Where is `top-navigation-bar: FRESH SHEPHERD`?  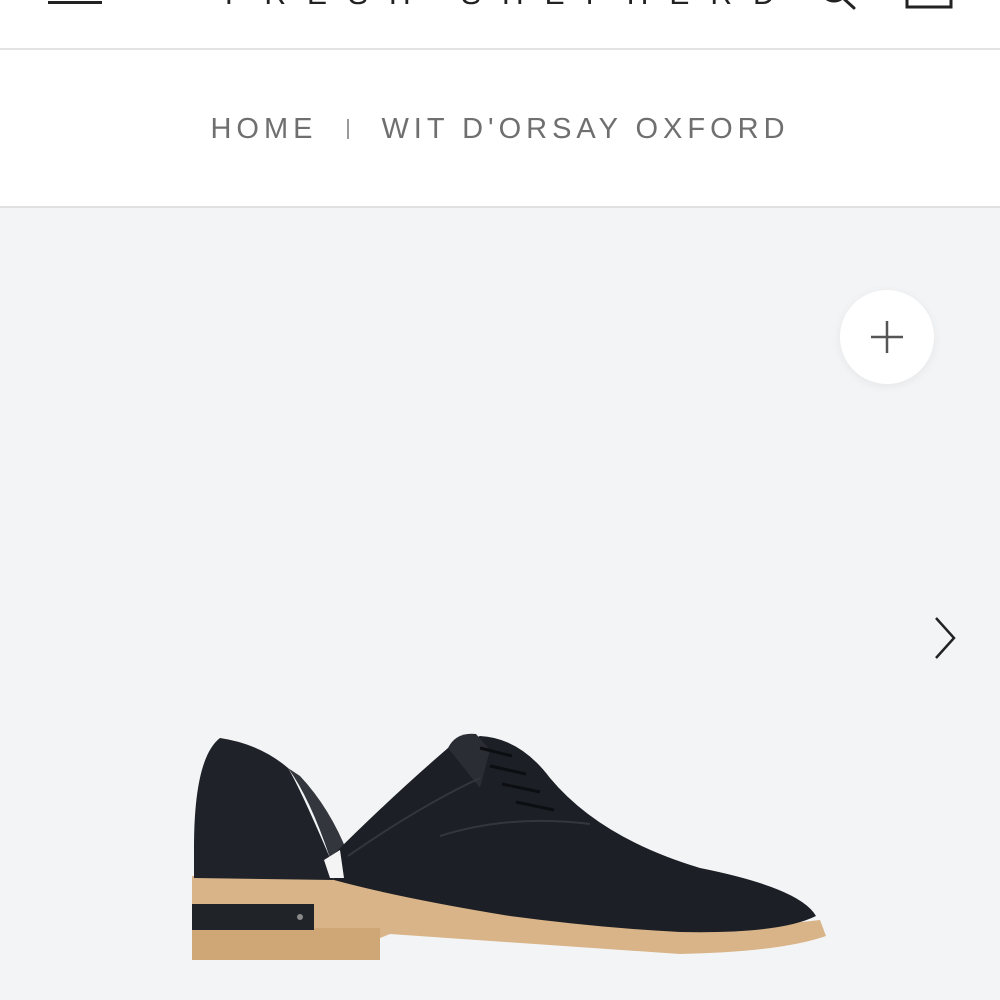 top-navigation-bar: FRESH SHEPHERD is located at coordinates (500, 25).